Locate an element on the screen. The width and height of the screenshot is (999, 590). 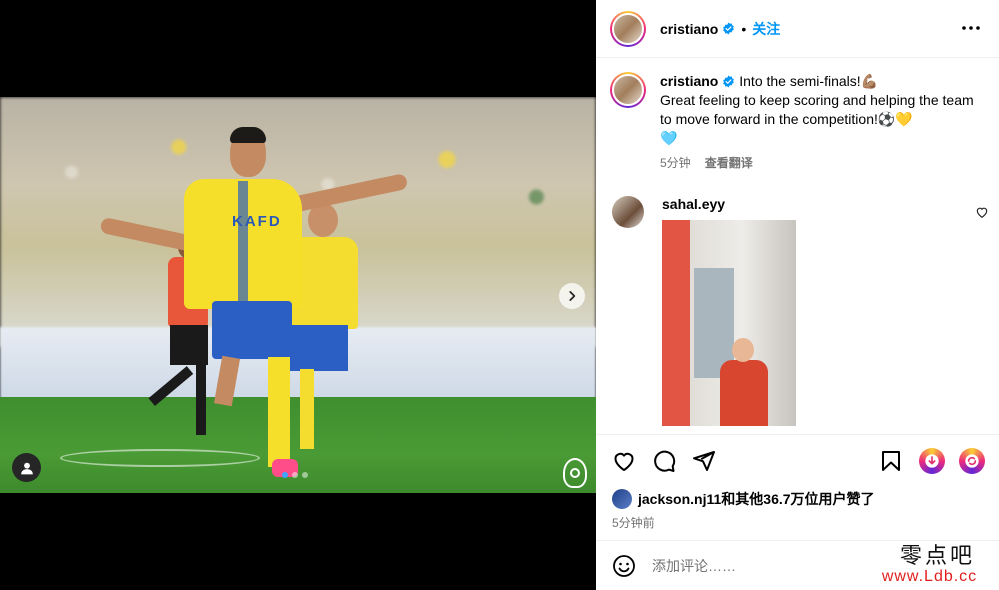
like-button is located at coordinates (624, 461).